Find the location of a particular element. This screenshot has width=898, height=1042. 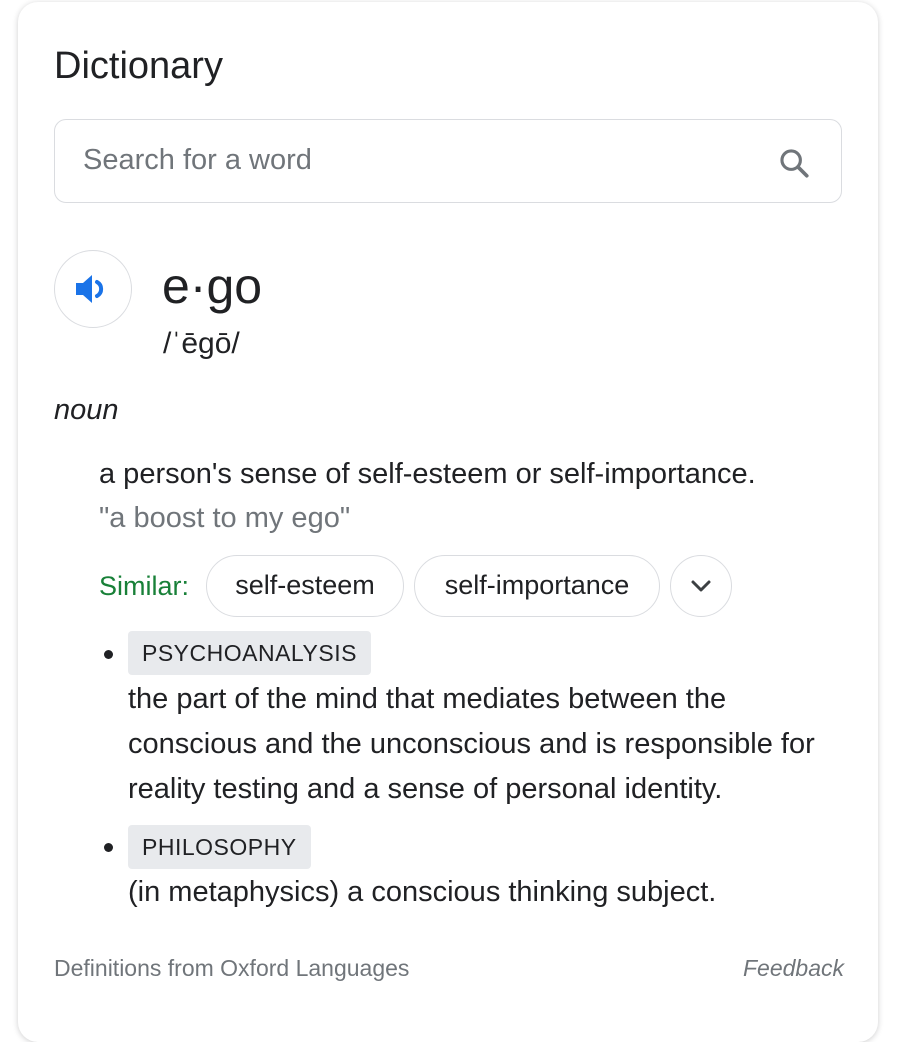

part-of-speech: noun is located at coordinates (86, 410).